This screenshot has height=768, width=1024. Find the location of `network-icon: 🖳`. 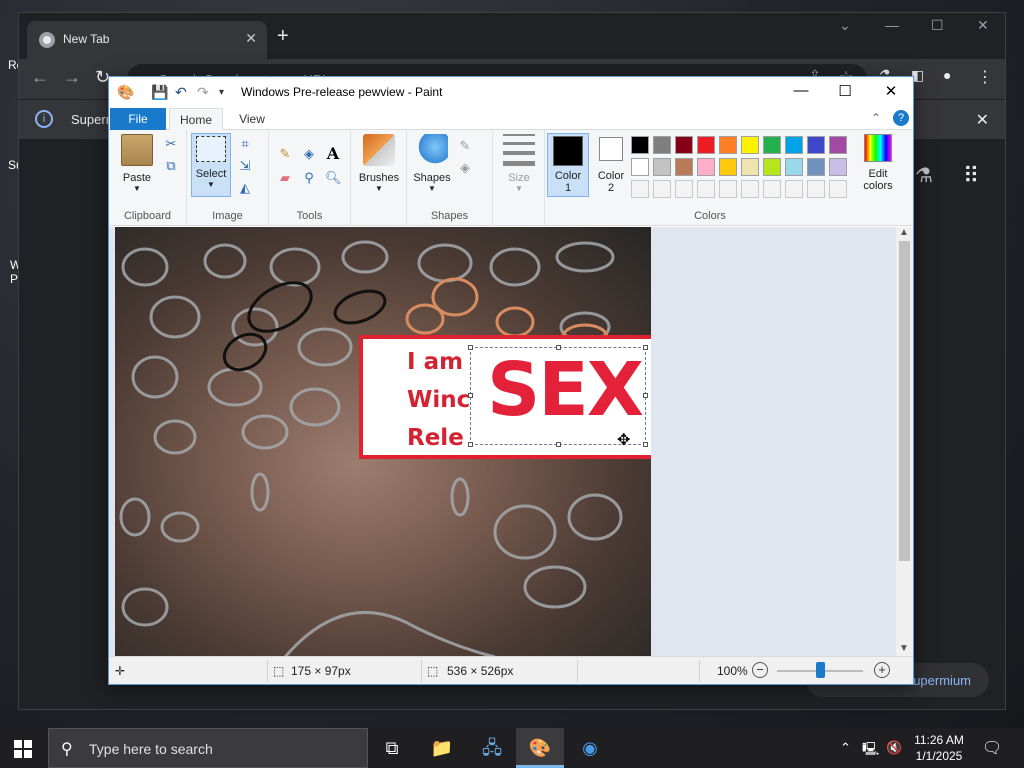

network-icon: 🖳 is located at coordinates (870, 751).